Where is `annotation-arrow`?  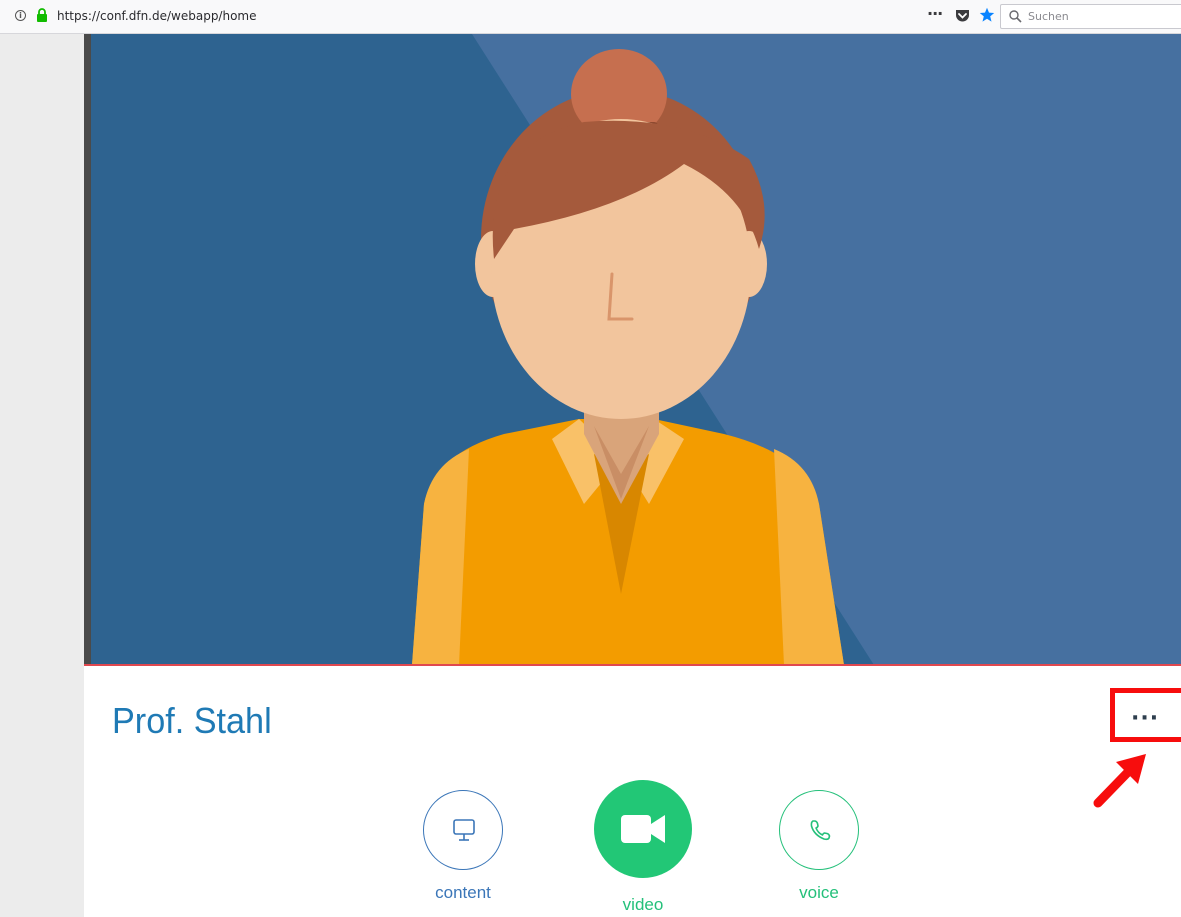 annotation-arrow is located at coordinates (1119, 781).